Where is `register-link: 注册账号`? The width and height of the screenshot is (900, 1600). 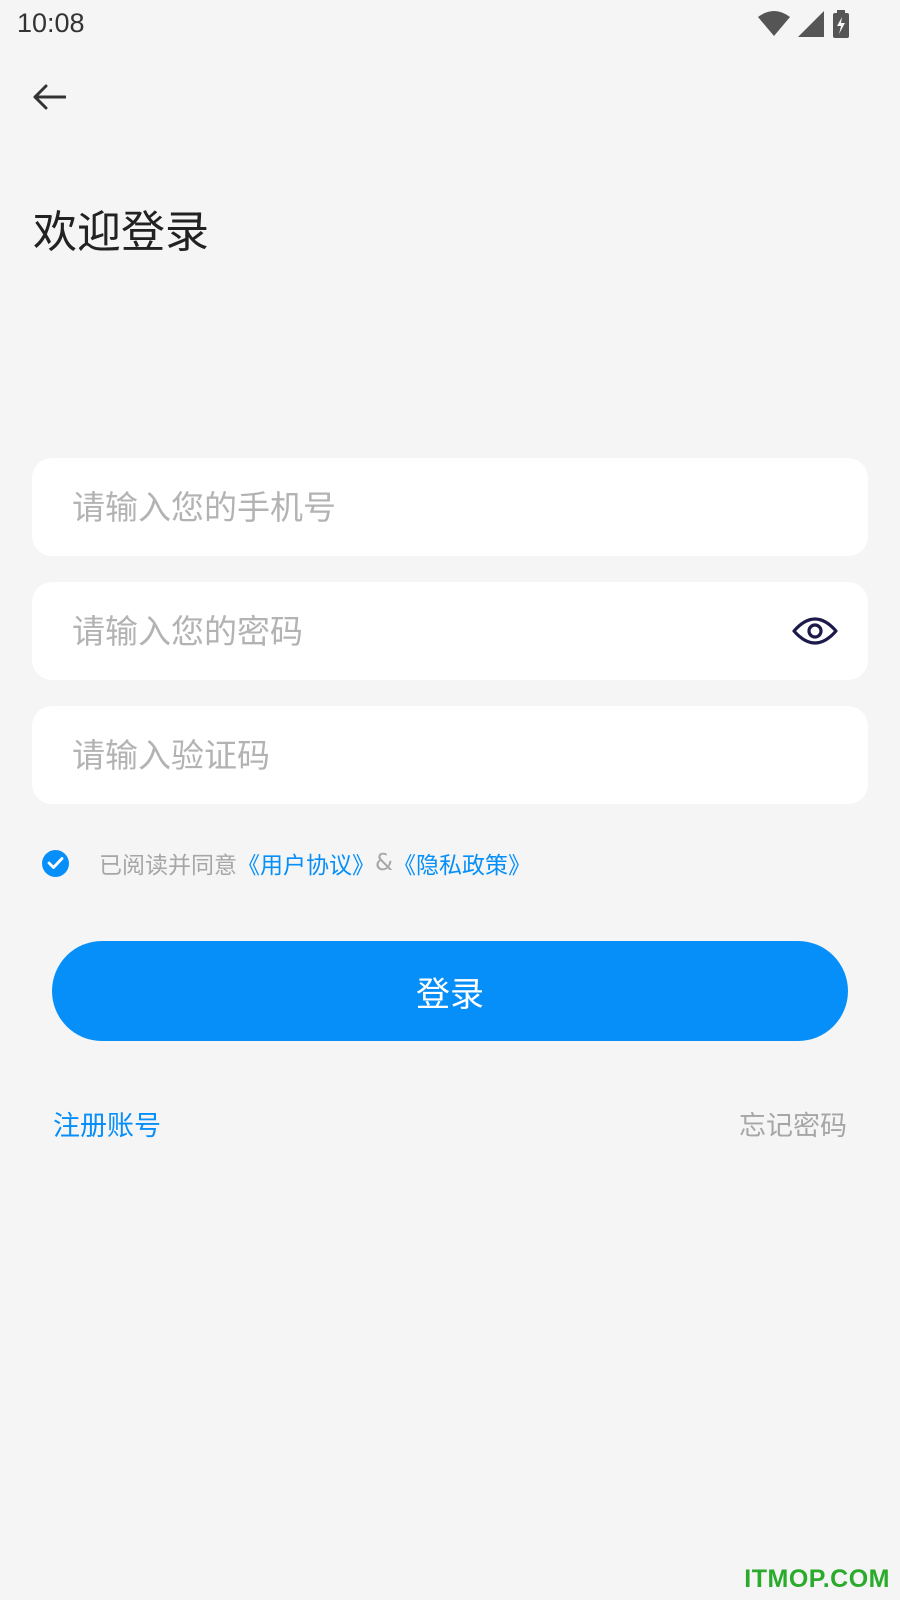
register-link: 注册账号 is located at coordinates (107, 1123).